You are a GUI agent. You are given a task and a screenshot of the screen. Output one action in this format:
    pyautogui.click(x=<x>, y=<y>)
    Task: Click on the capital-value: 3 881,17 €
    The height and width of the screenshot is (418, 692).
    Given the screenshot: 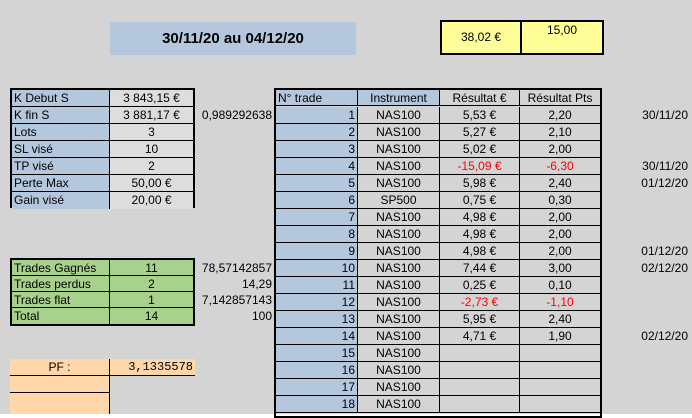 What is the action you would take?
    pyautogui.click(x=151, y=115)
    